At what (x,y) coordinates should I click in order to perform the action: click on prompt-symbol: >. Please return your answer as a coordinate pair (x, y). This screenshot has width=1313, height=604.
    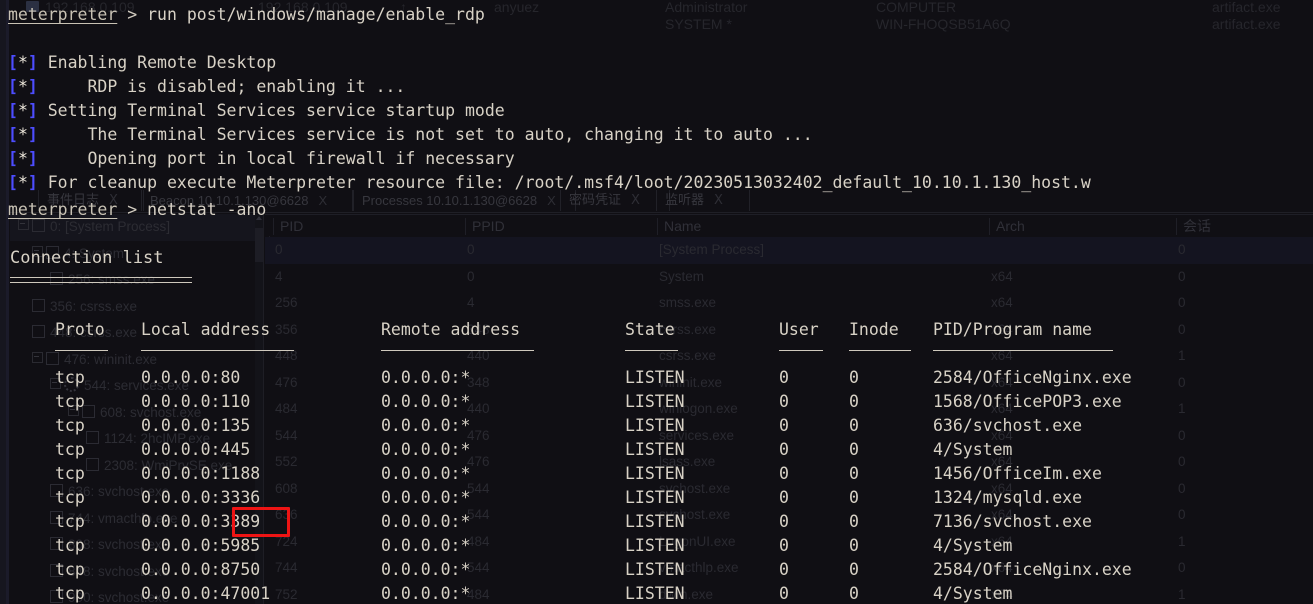
    Looking at the image, I should click on (132, 14).